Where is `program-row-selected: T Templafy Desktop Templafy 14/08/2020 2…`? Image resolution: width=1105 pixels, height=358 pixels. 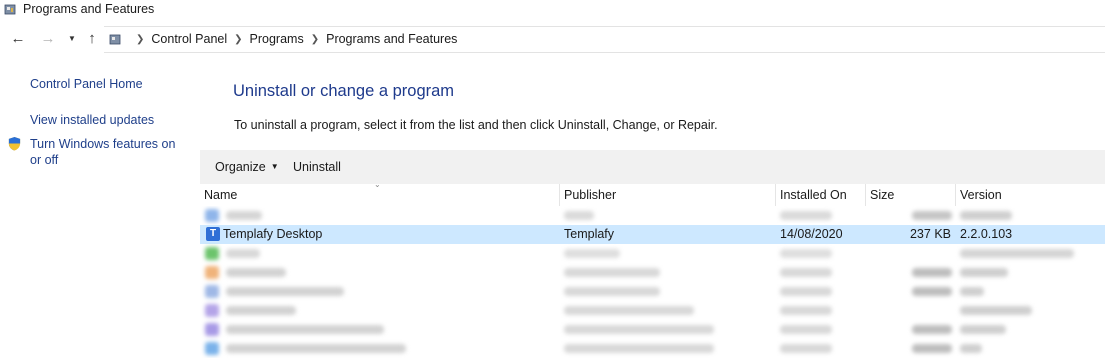 program-row-selected: T Templafy Desktop Templafy 14/08/2020 2… is located at coordinates (652, 234).